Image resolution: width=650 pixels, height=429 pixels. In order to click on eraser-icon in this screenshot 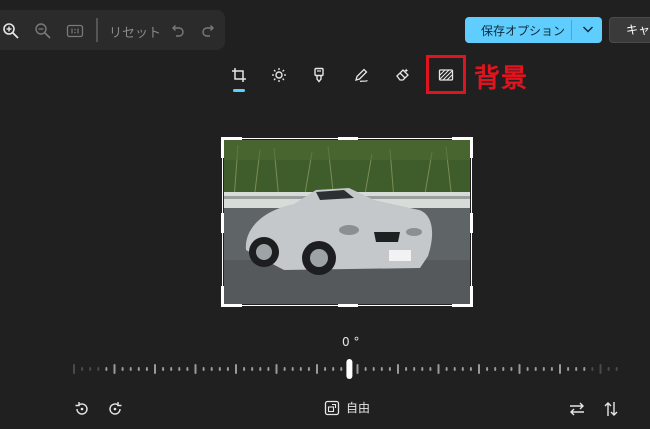, I will do `click(402, 74)`.